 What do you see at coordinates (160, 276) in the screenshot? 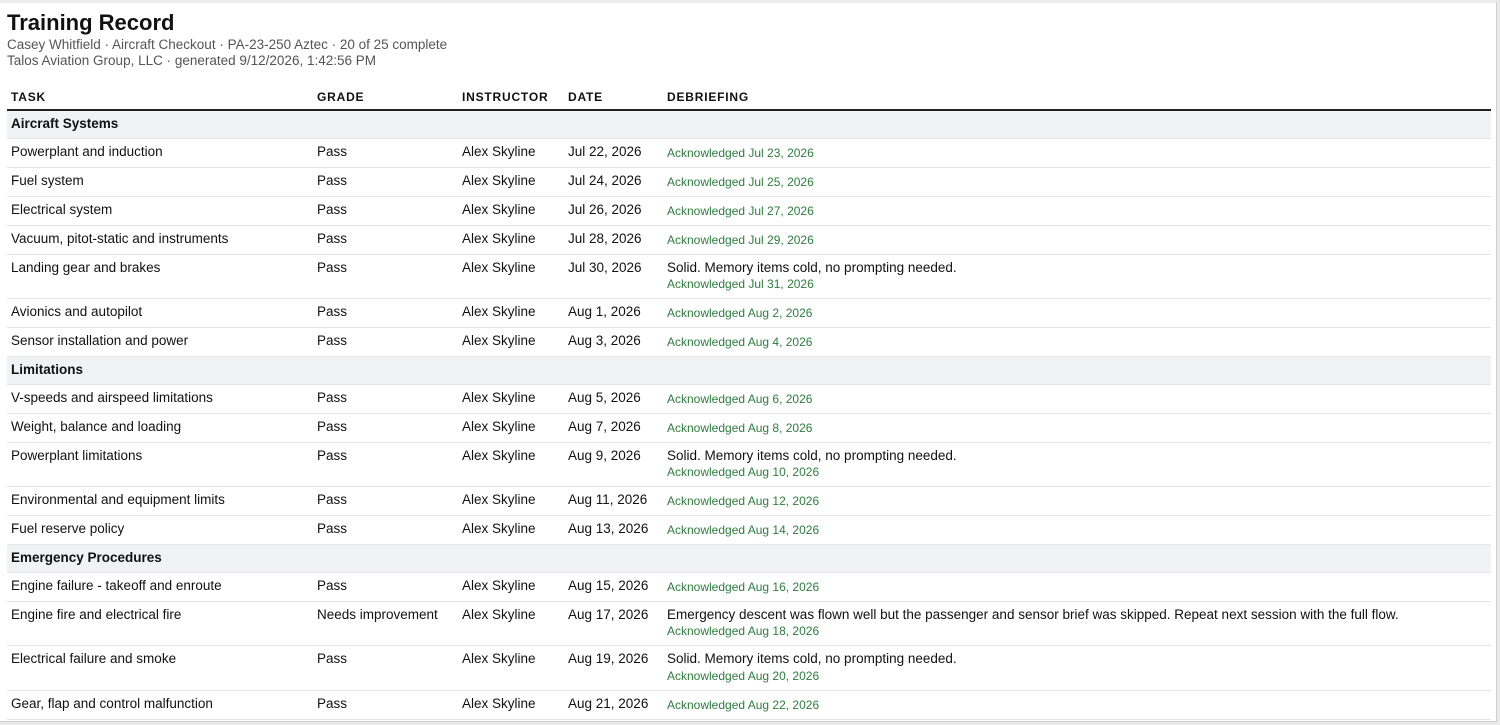
I see `task-cell: Landing gear and brakes` at bounding box center [160, 276].